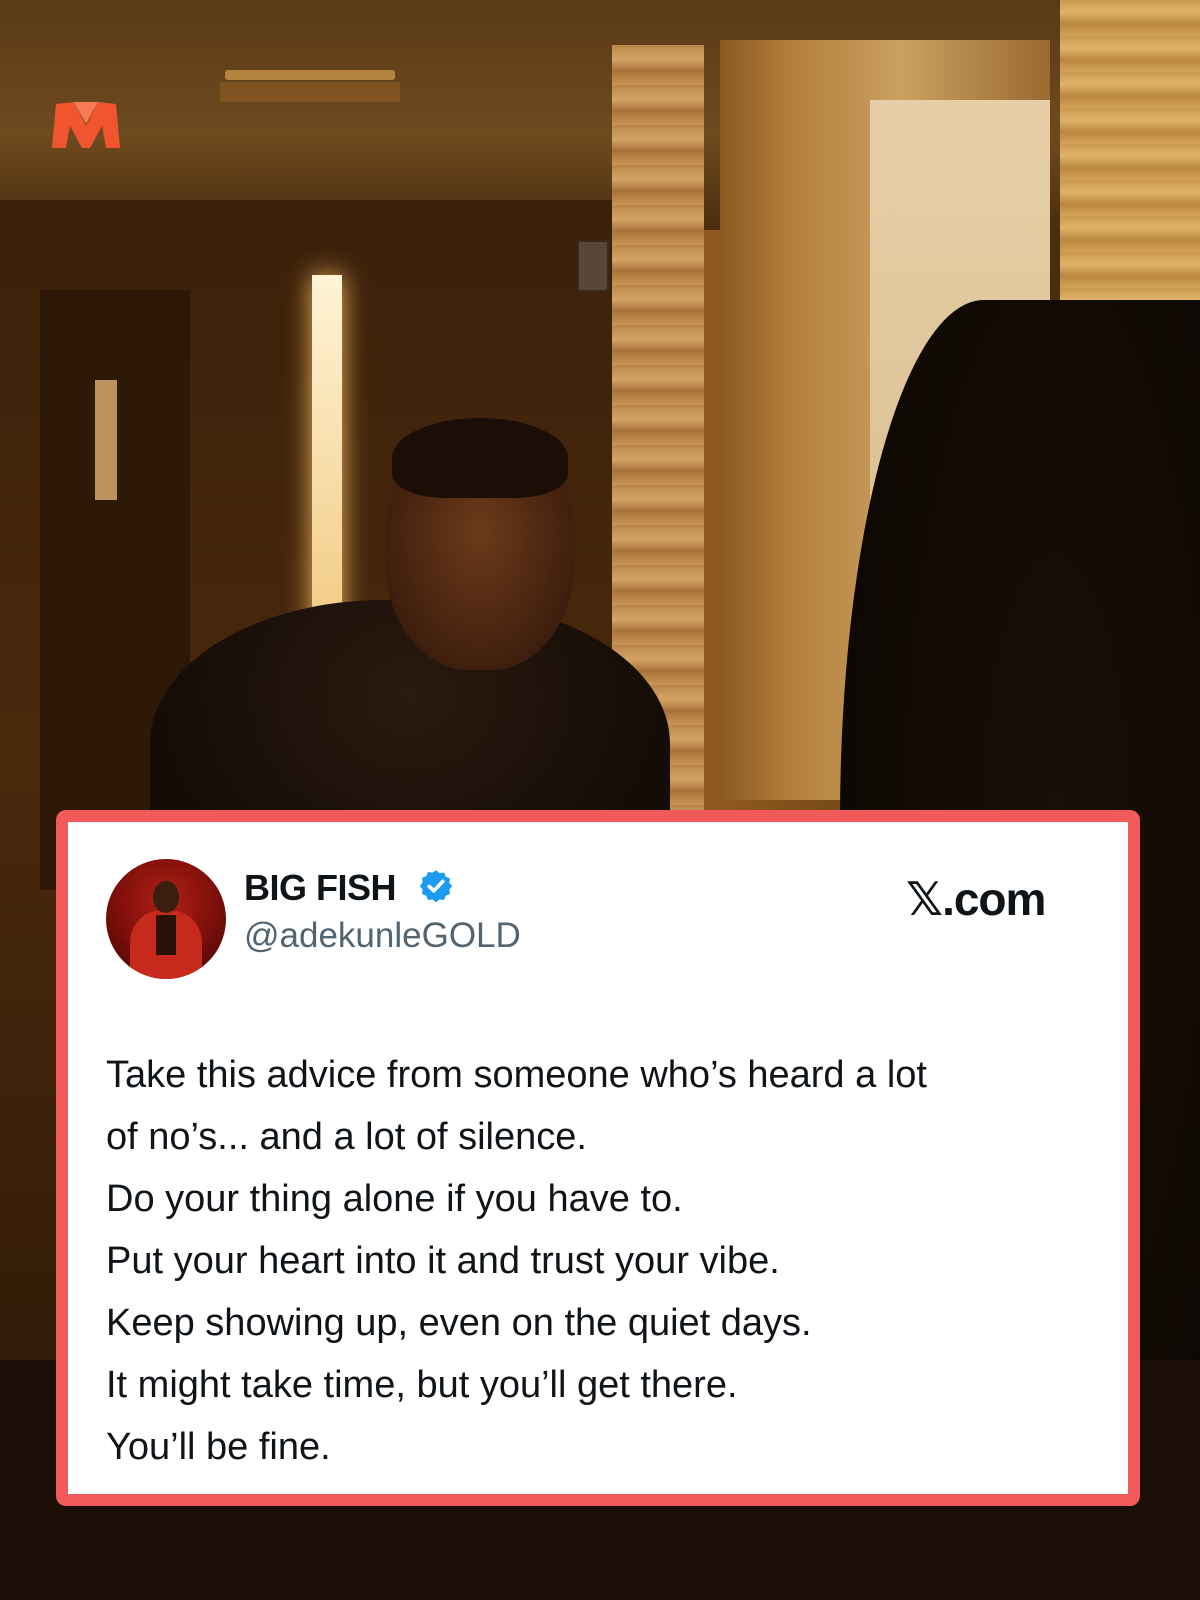 This screenshot has height=1600, width=1200. What do you see at coordinates (106, 440) in the screenshot?
I see `wall-light-small` at bounding box center [106, 440].